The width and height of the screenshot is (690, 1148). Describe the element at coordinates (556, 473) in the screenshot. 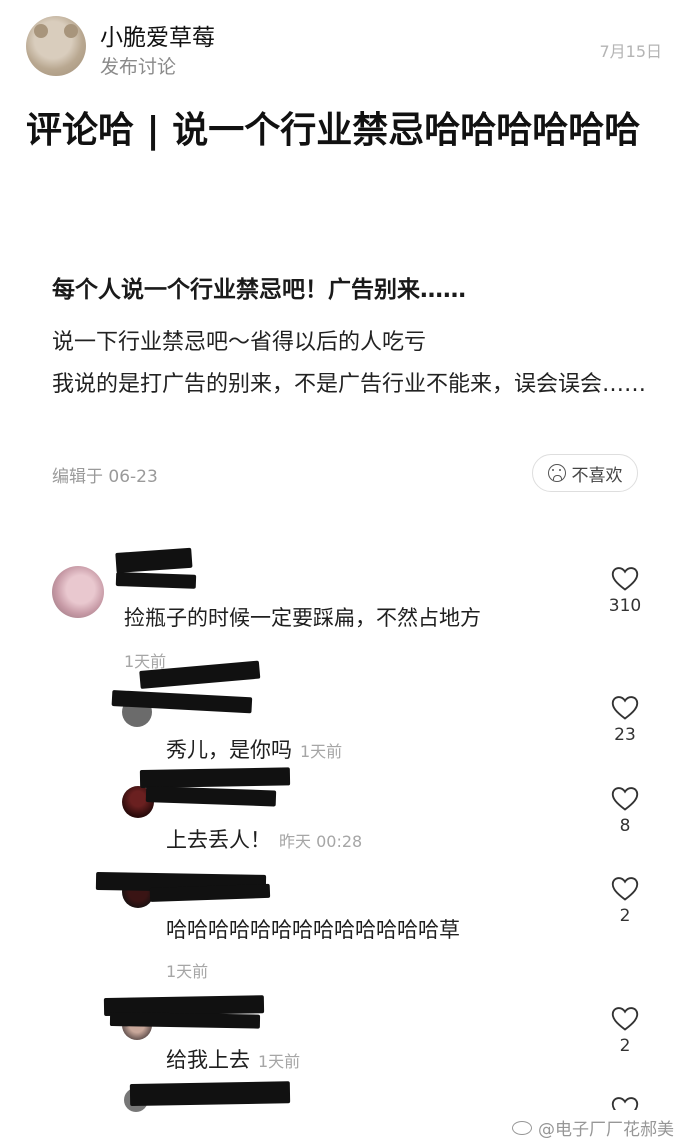

I see `sad-face-icon` at that location.